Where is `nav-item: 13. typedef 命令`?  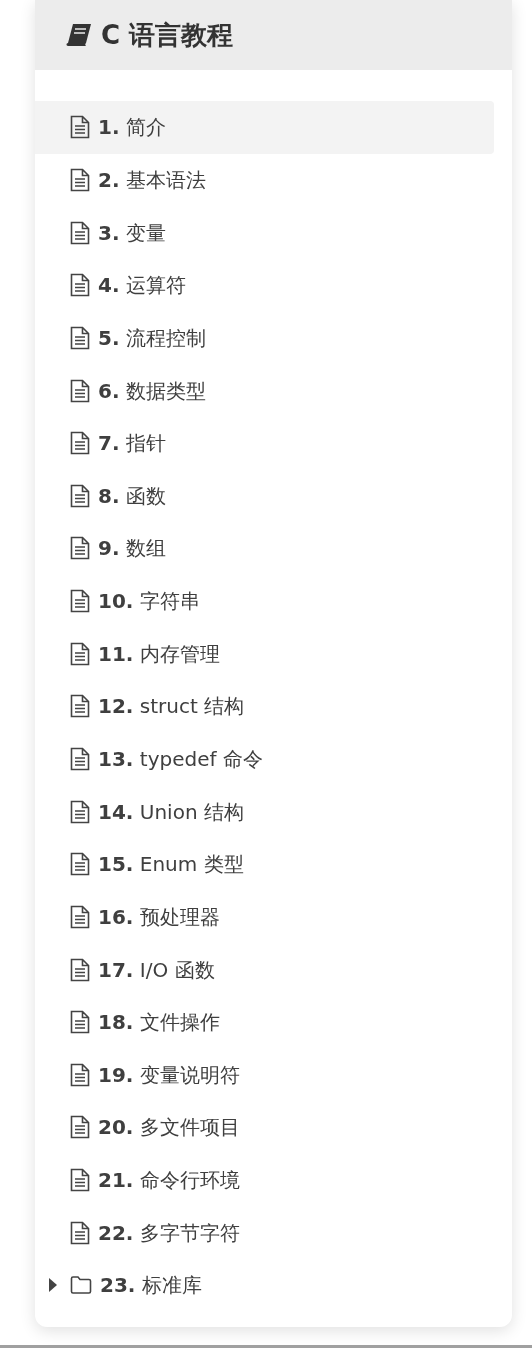 nav-item: 13. typedef 命令 is located at coordinates (264, 759).